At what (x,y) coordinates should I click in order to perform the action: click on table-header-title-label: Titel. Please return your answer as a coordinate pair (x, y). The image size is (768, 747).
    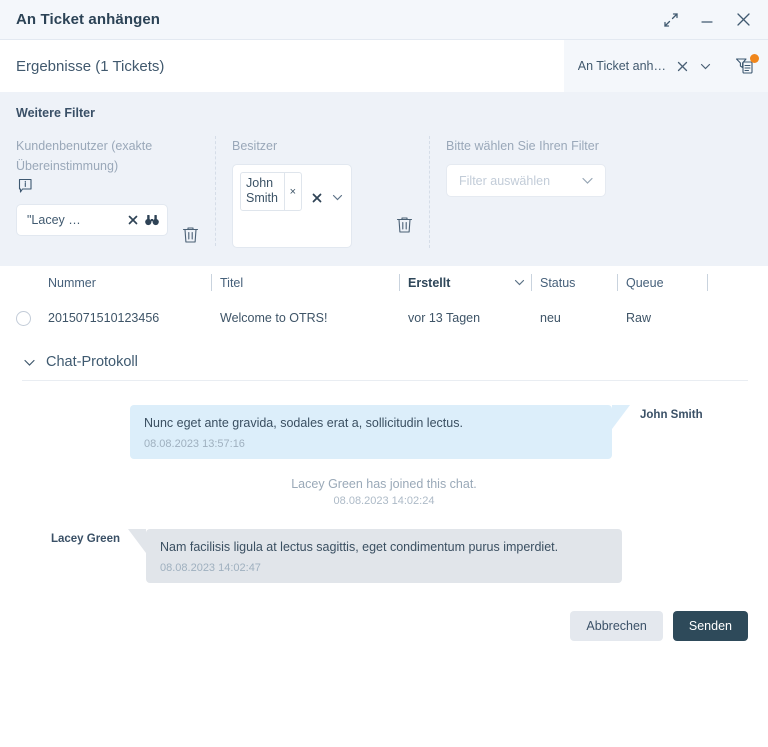
    Looking at the image, I should click on (232, 282).